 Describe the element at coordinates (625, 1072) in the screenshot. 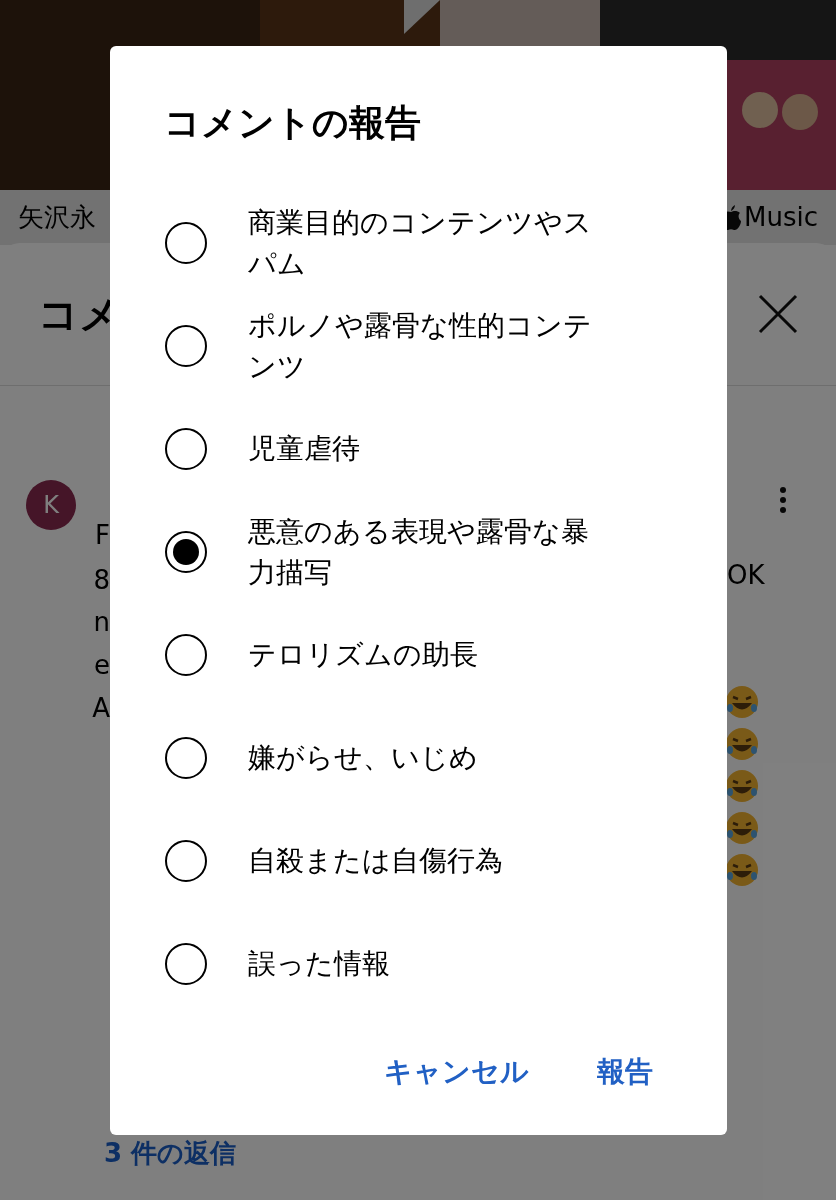

I see `dialog-button: 報告` at that location.